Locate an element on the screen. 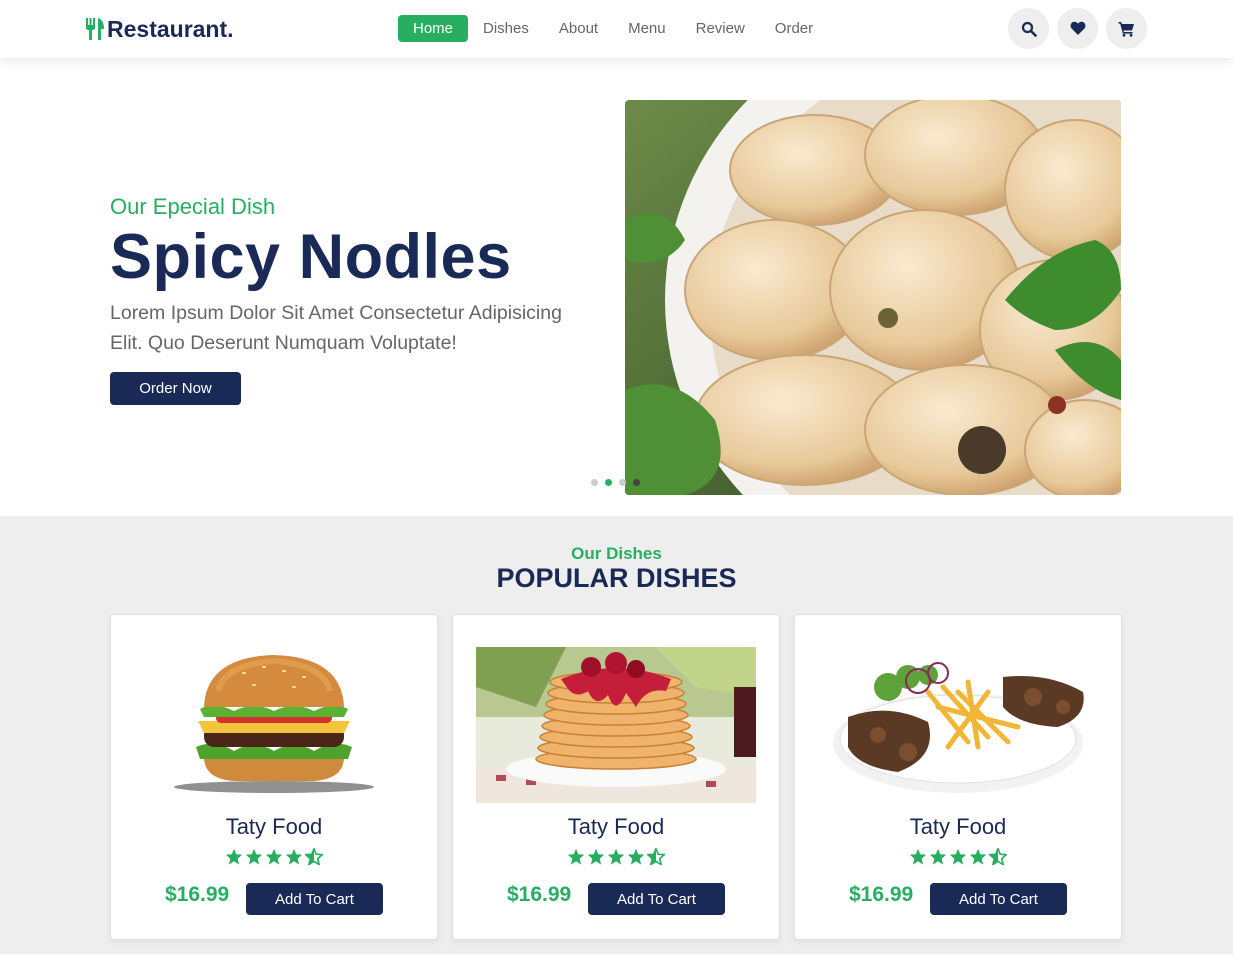 Image resolution: width=1233 pixels, height=954 pixels. search-button is located at coordinates (1028, 28).